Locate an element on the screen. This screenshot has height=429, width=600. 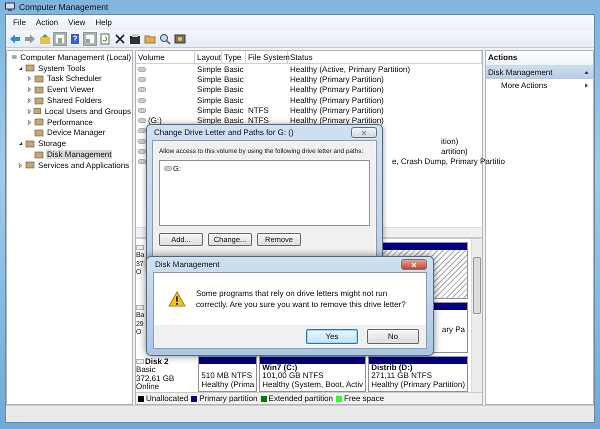
column-header: File System is located at coordinates (267, 57).